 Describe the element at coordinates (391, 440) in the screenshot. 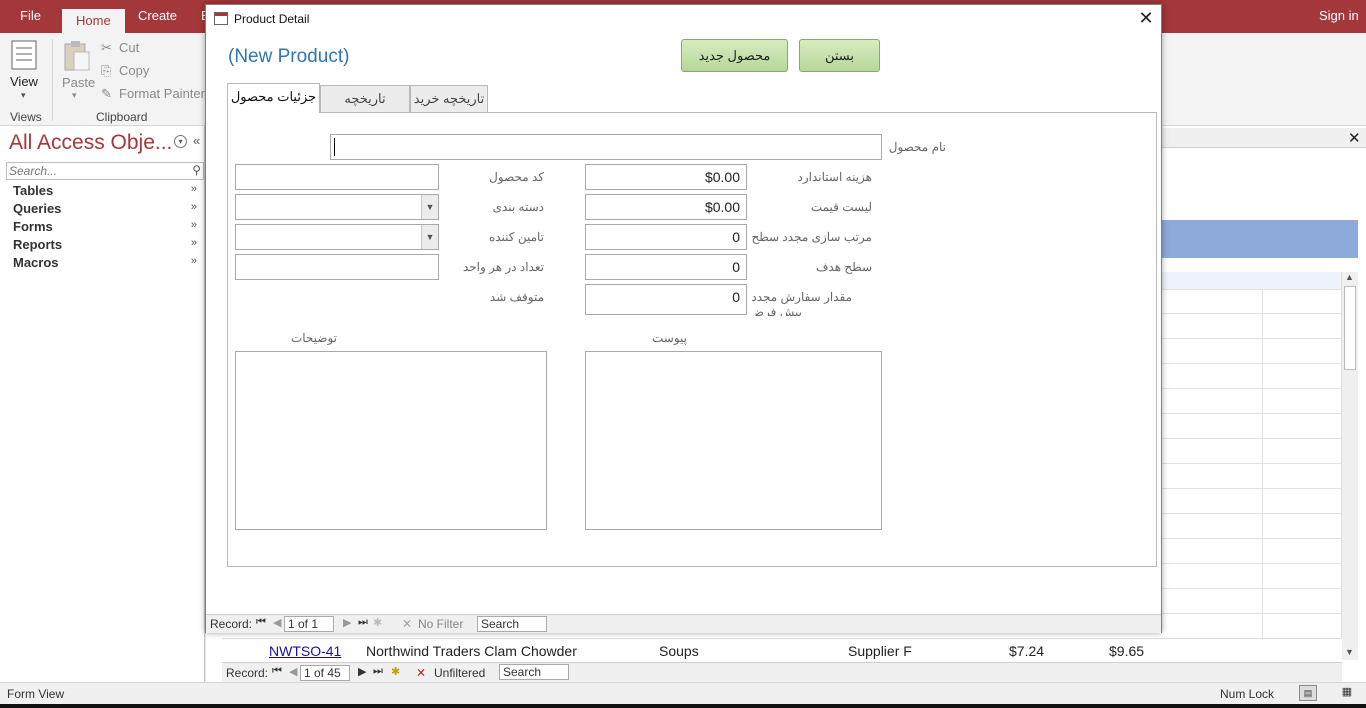

I see `description-textarea` at that location.